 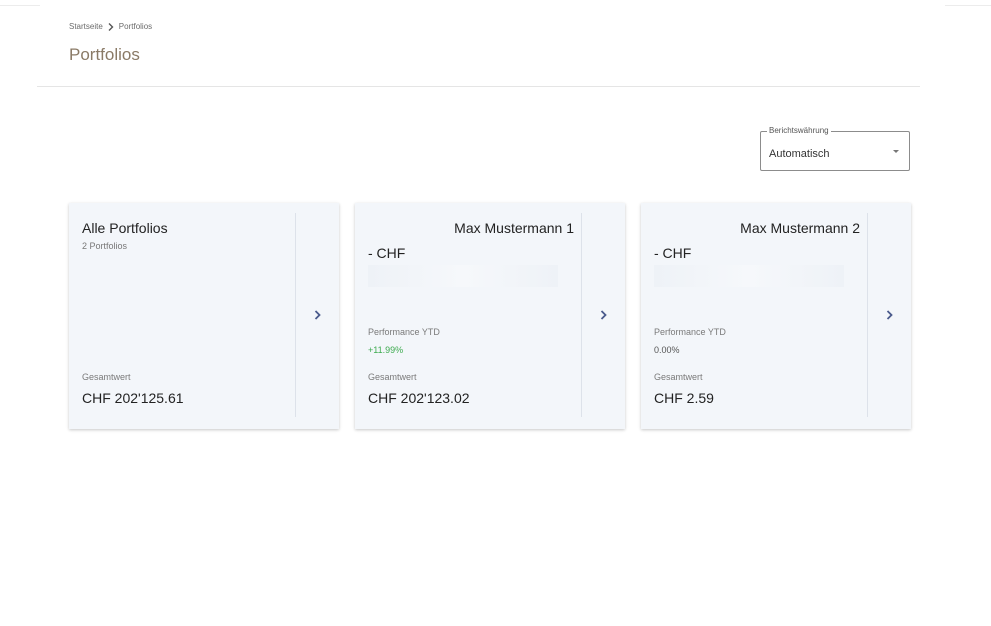 I want to click on page-title: Portfolios, so click(x=104, y=54).